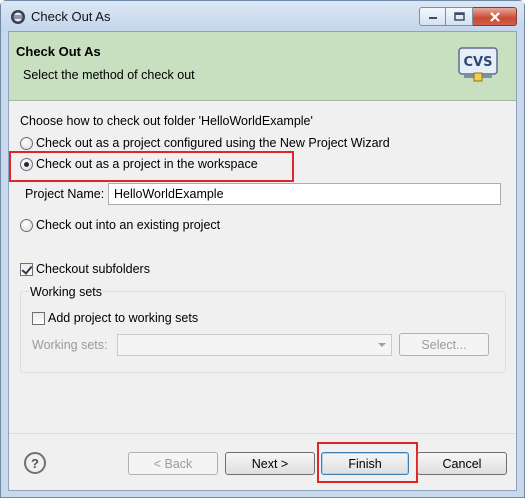 This screenshot has height=498, width=525. I want to click on add-to-working-sets-label: Add project to working sets, so click(123, 318).